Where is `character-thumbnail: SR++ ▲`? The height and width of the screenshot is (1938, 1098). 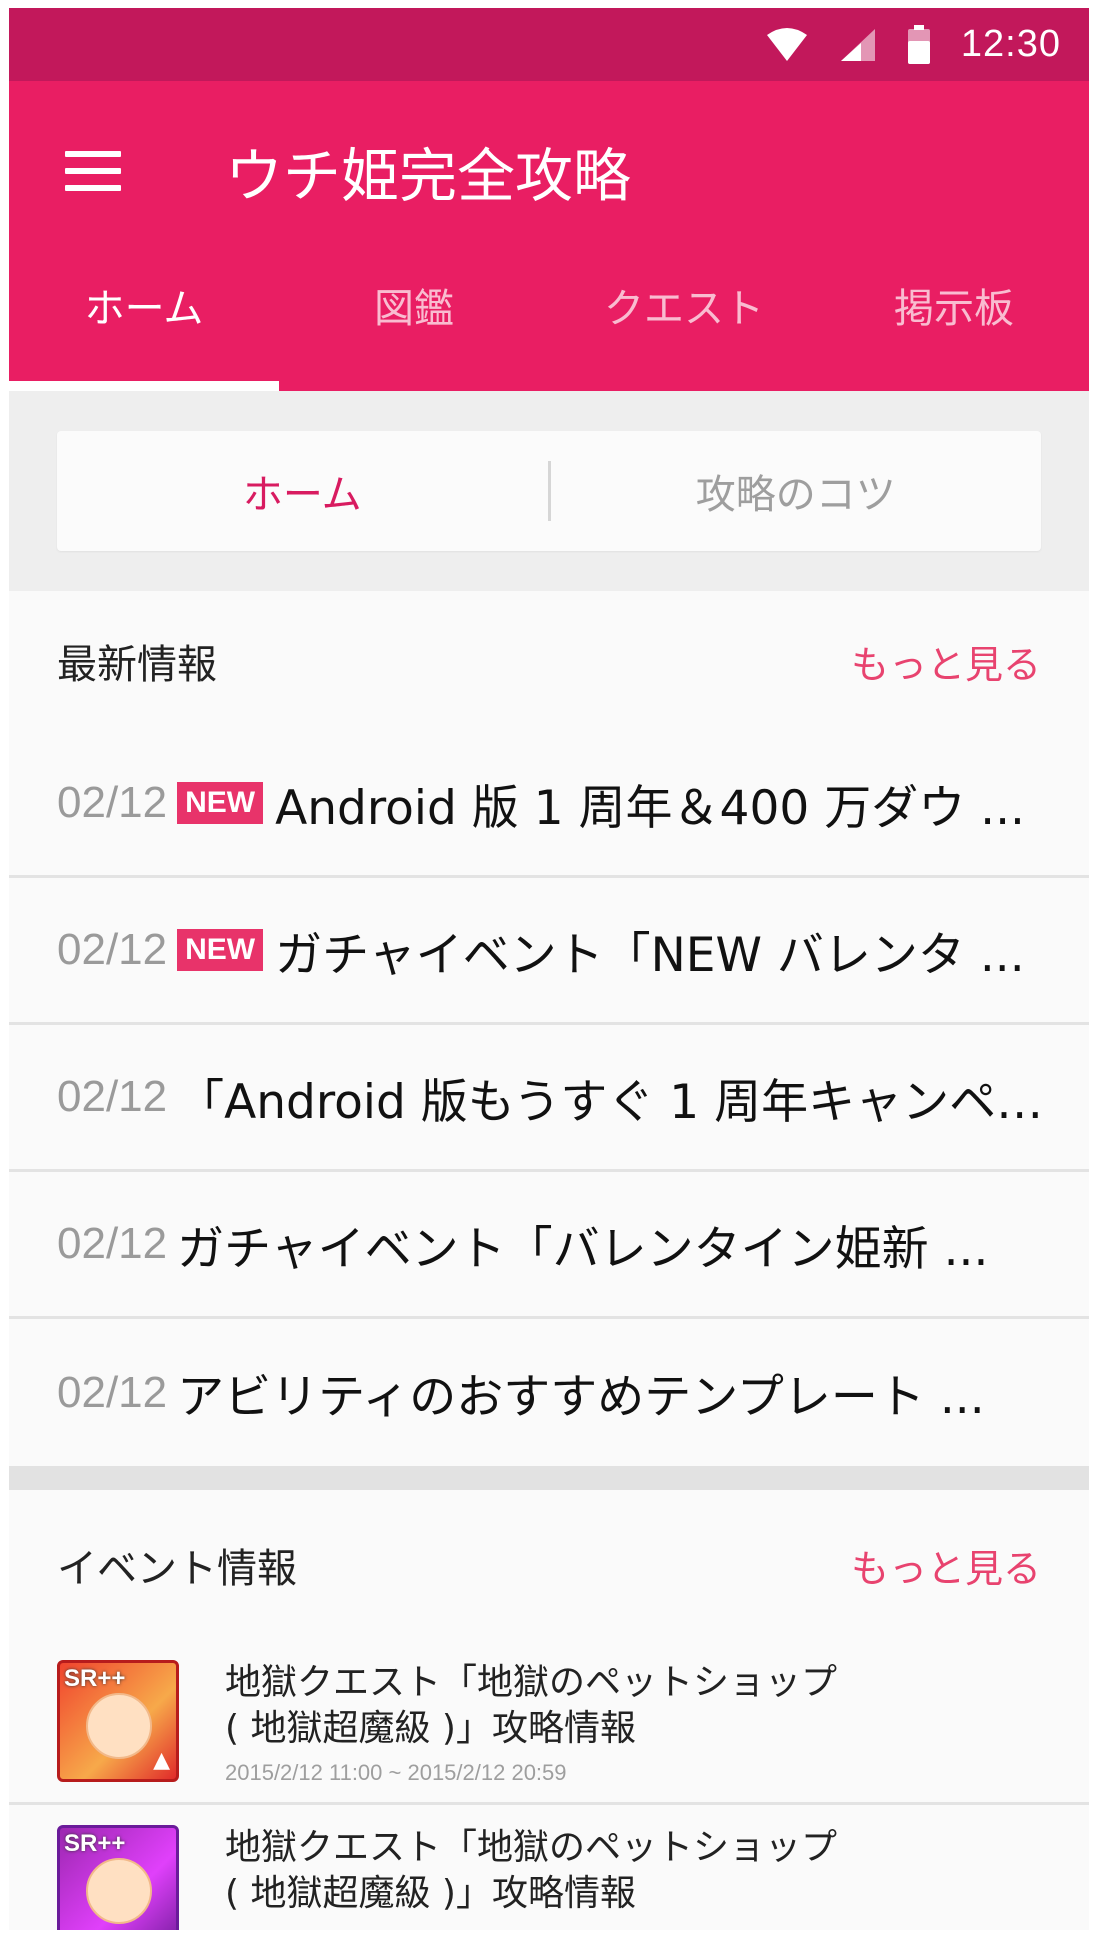
character-thumbnail: SR++ ▲ is located at coordinates (118, 1721).